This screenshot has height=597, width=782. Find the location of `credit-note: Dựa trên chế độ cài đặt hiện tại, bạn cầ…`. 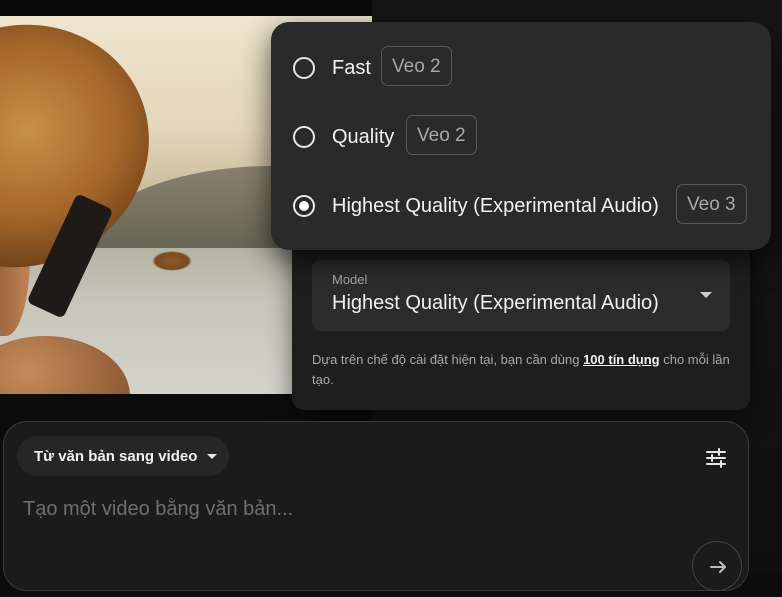

credit-note: Dựa trên chế độ cài đặt hiện tại, bạn cầ… is located at coordinates (522, 370).